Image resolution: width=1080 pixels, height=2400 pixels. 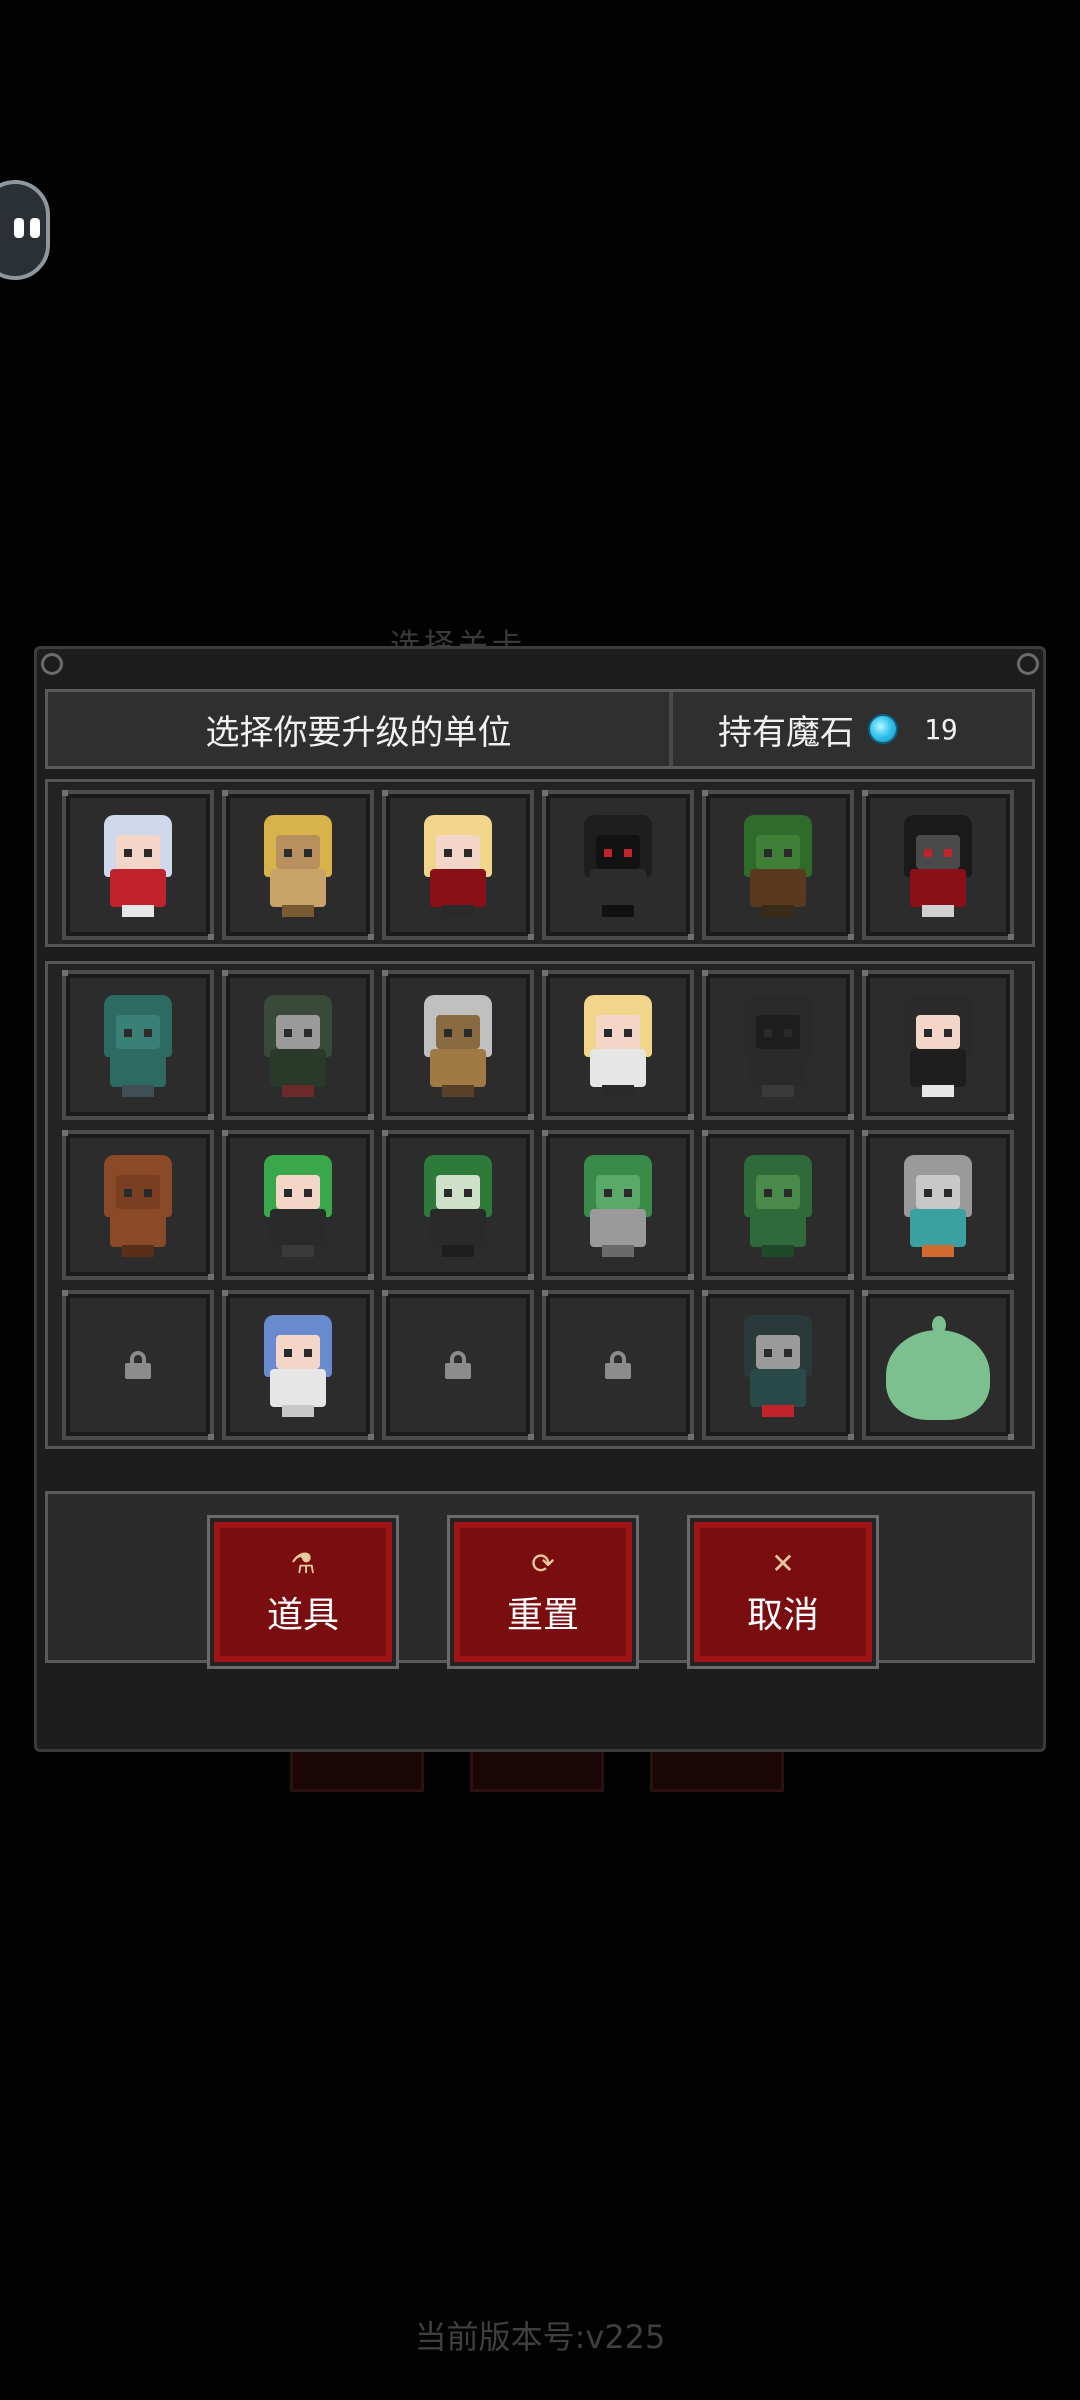 I want to click on magic-stone-icon, so click(x=883, y=729).